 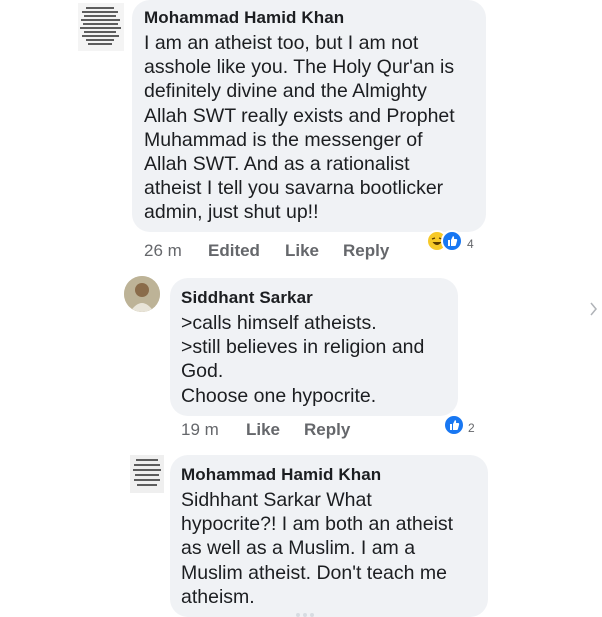 I want to click on carousel-dots, so click(x=311, y=610).